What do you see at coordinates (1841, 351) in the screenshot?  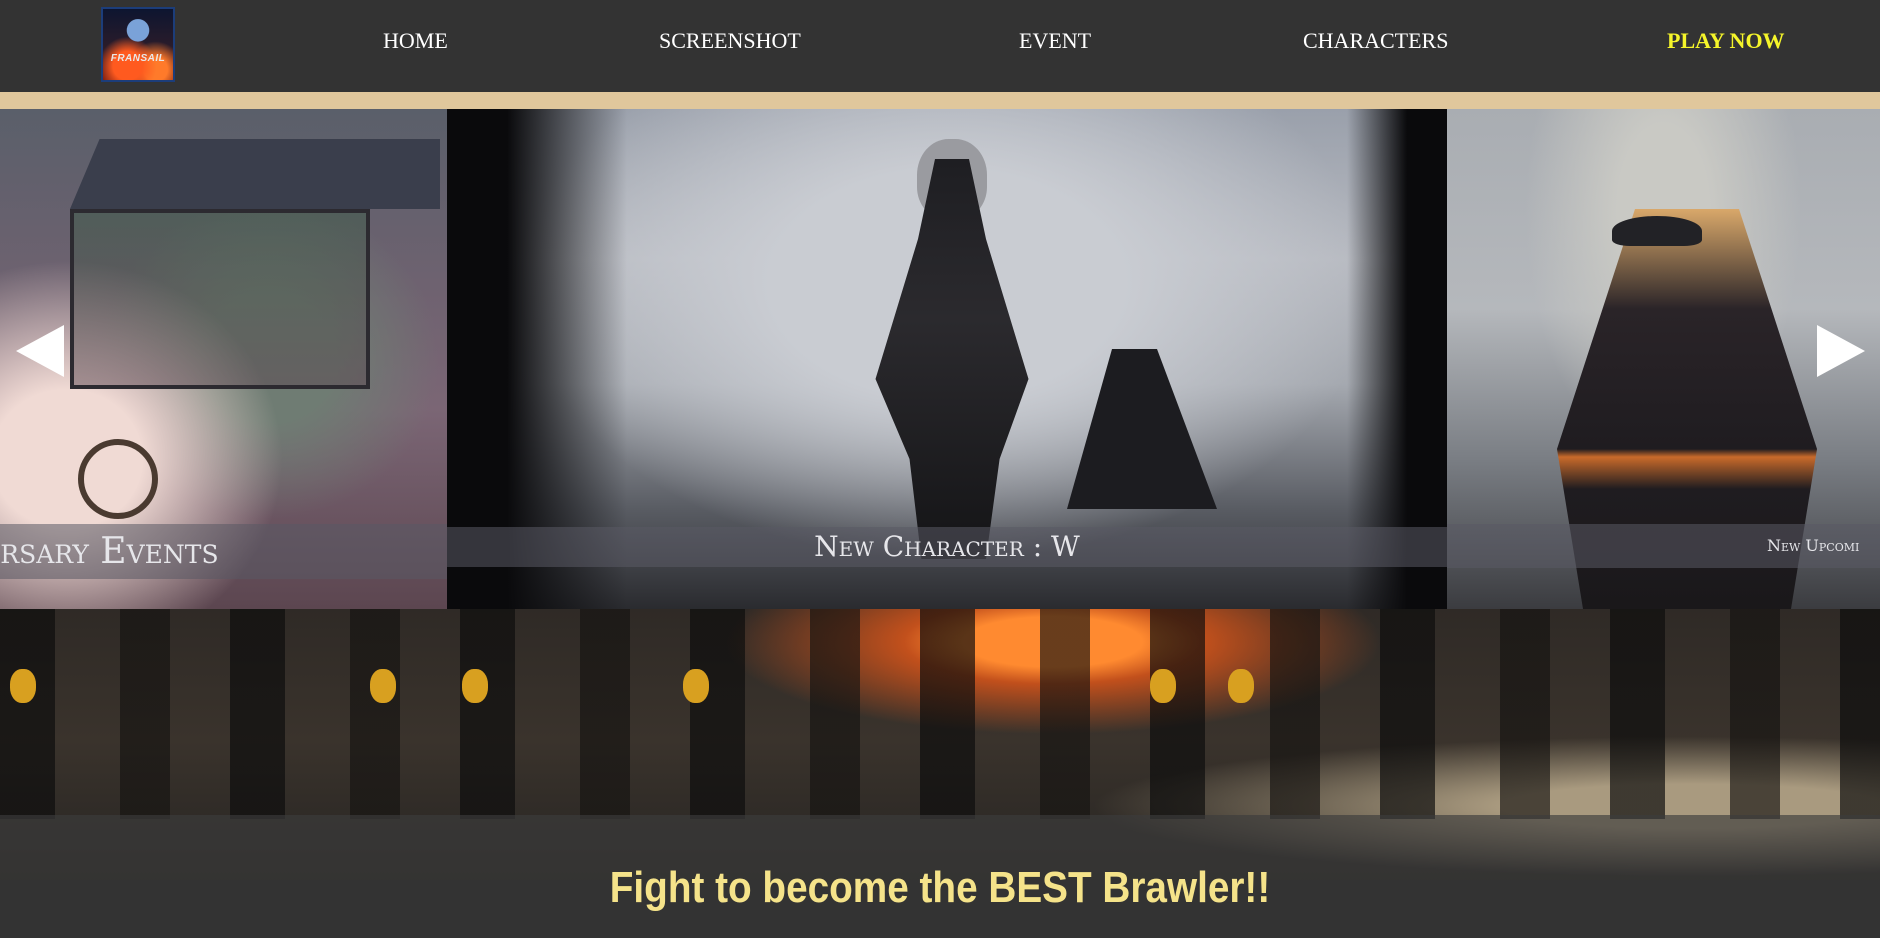 I see `carousel-next-arrow-icon` at bounding box center [1841, 351].